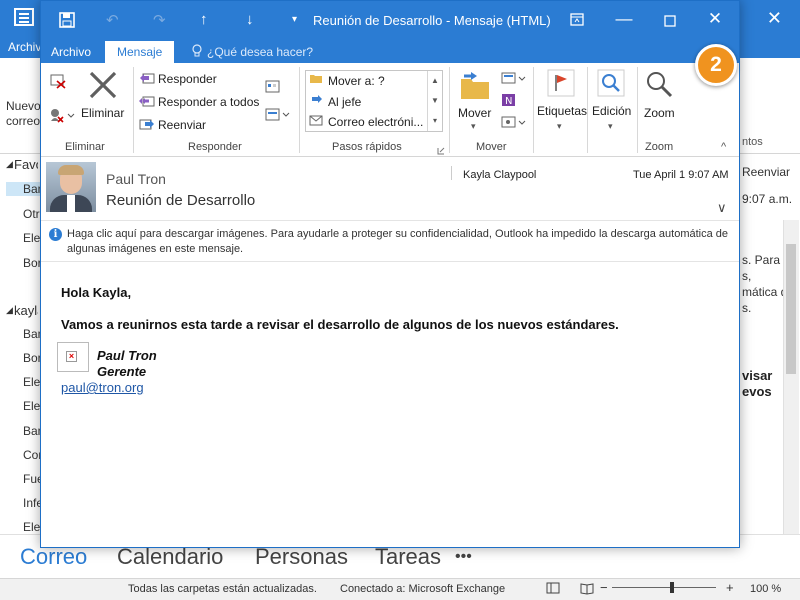  What do you see at coordinates (681, 175) in the screenshot?
I see `message-datetime: Tue April 1 9:07 AM` at bounding box center [681, 175].